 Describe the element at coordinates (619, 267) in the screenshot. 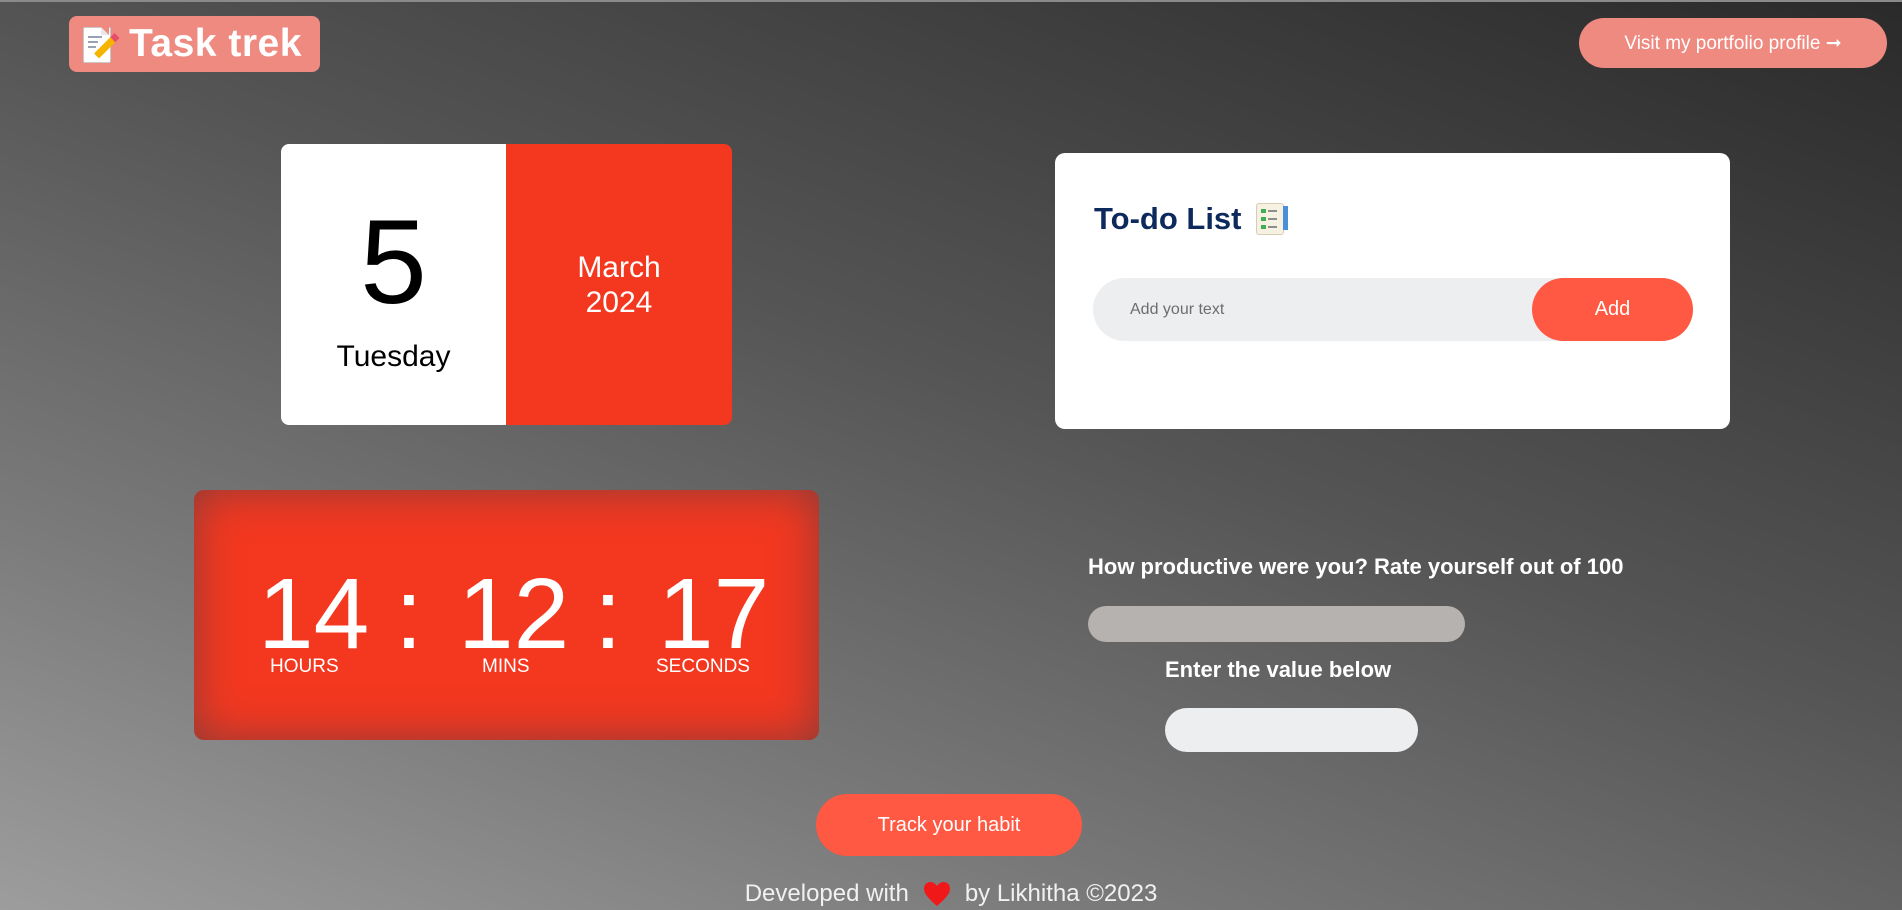

I see `date-month: March` at that location.